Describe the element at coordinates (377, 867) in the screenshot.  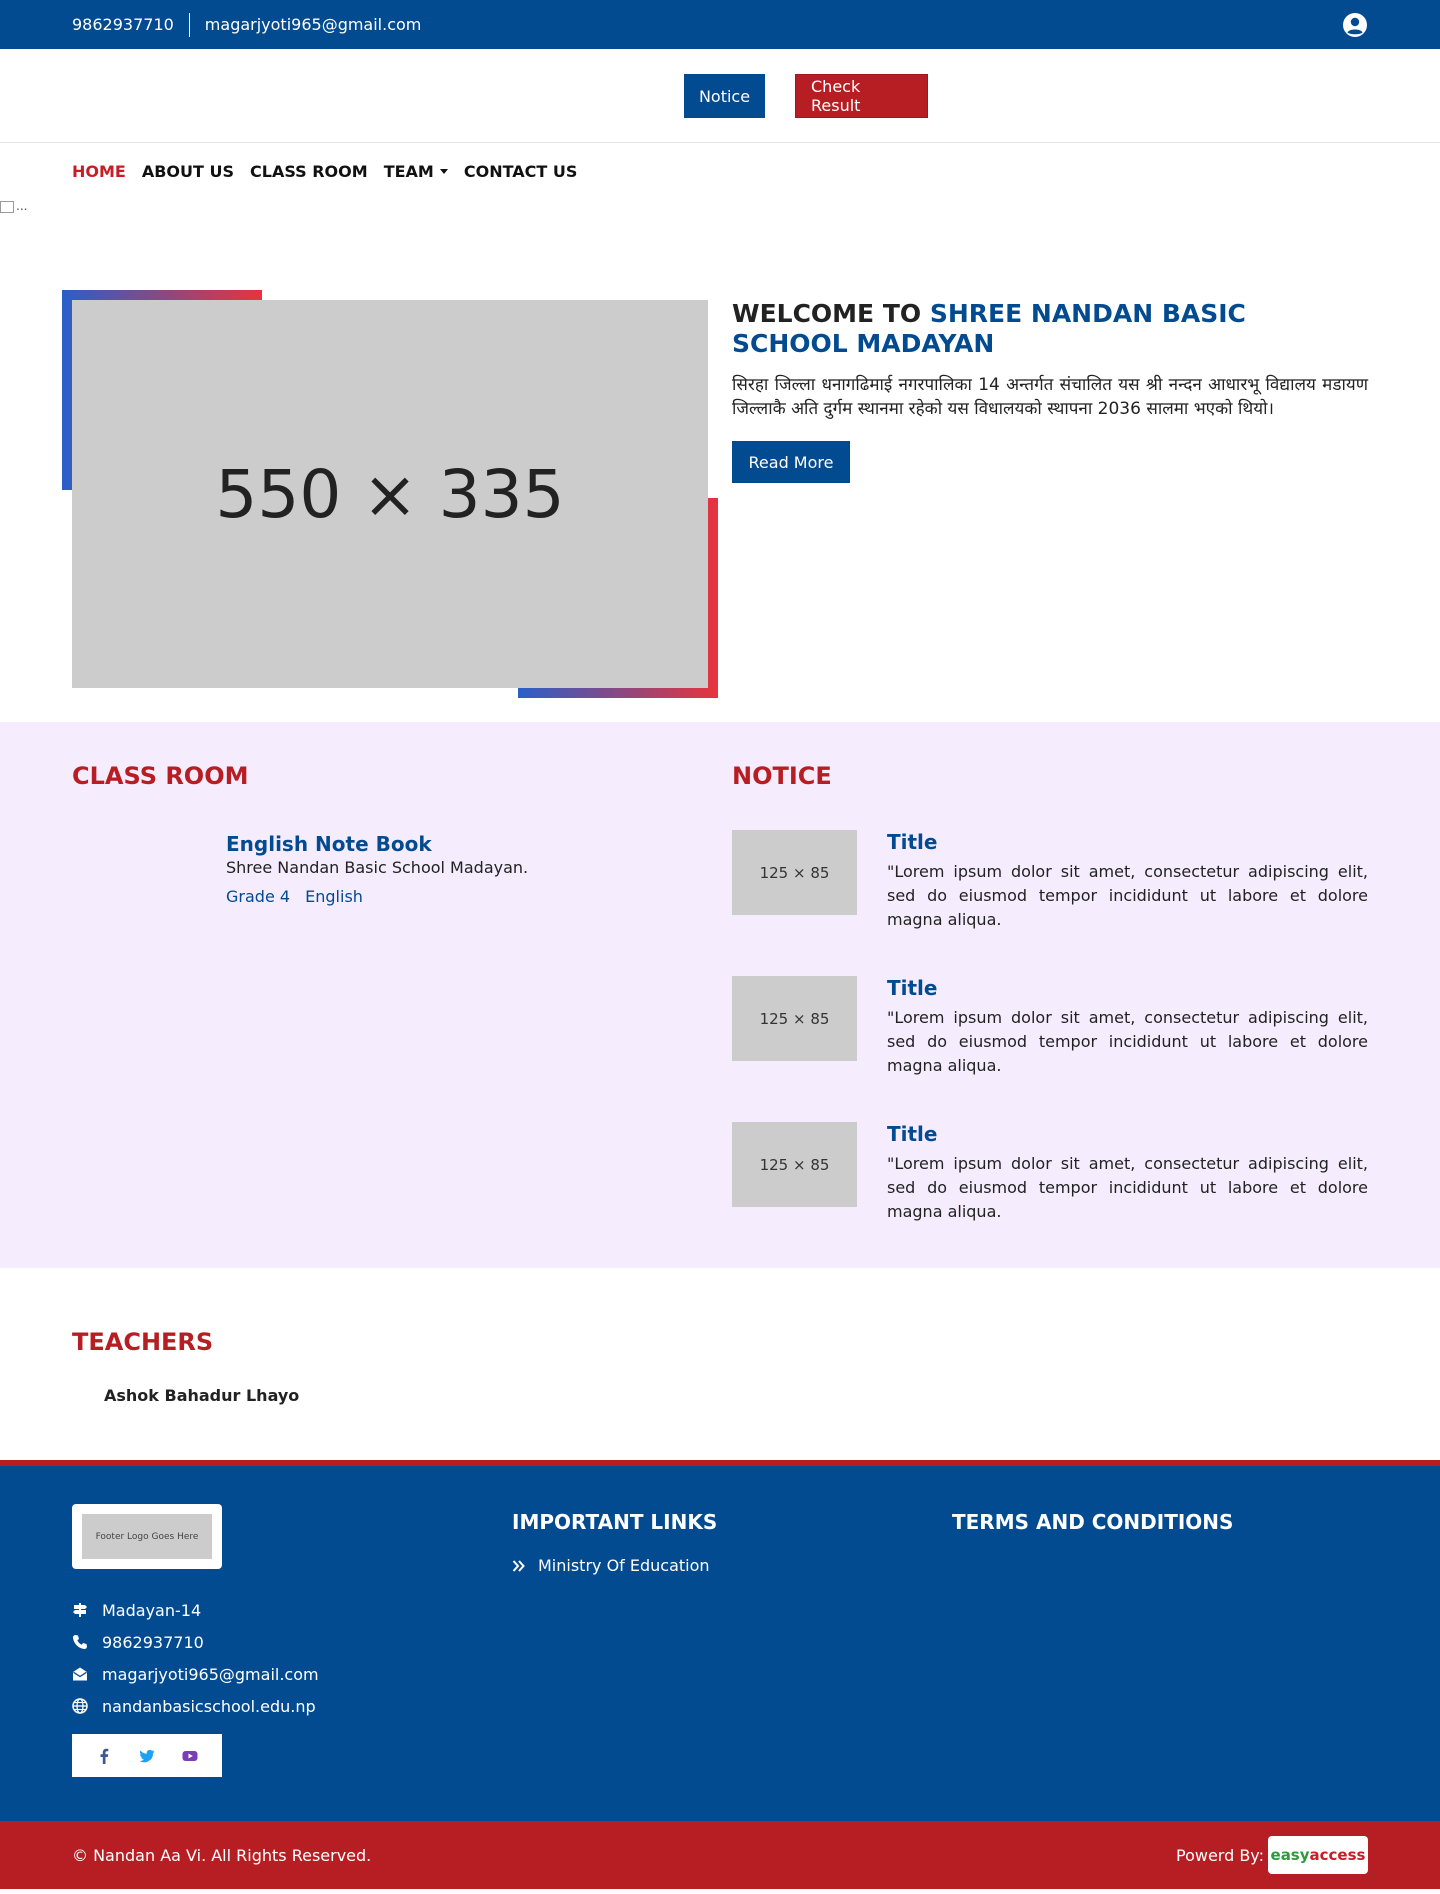
I see `classroom-item-school: Shree Nandan Basic School Madayan.` at that location.